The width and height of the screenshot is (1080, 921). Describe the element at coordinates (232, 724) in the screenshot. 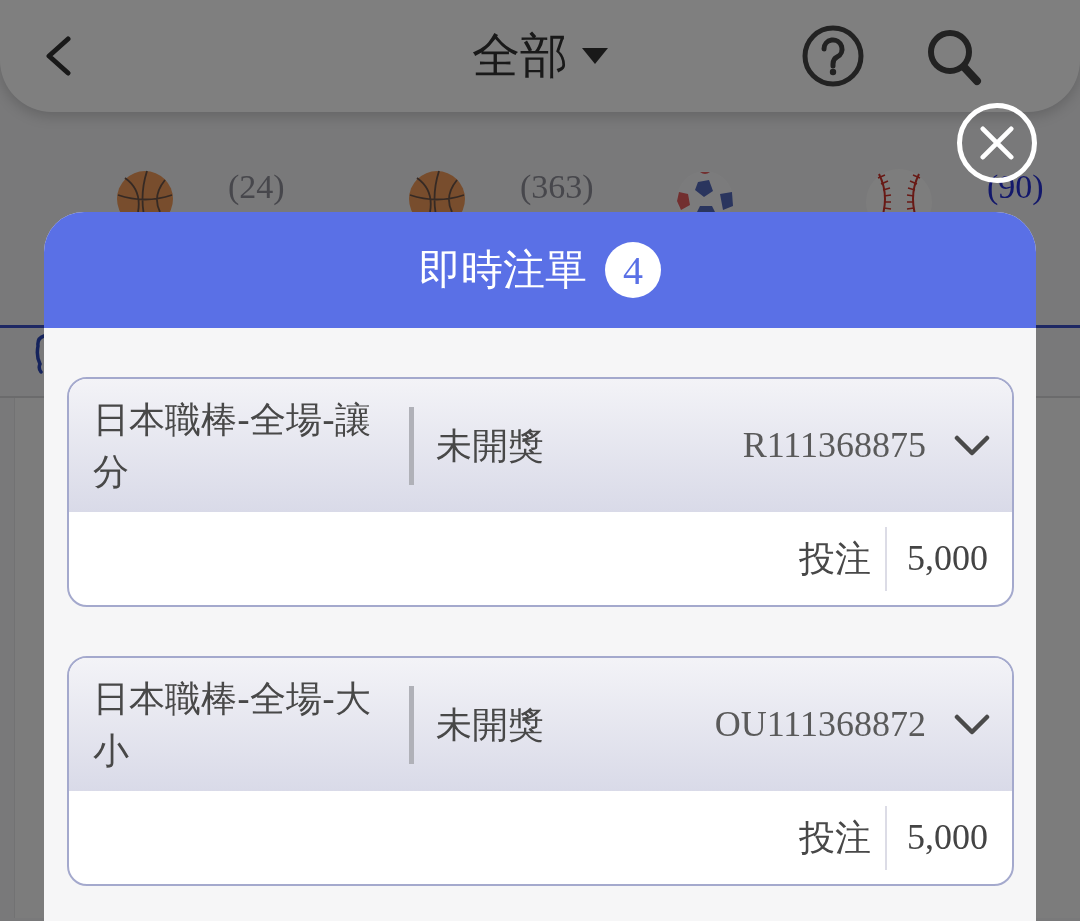

I see `market-name: 日本職棒-全場-大小` at that location.